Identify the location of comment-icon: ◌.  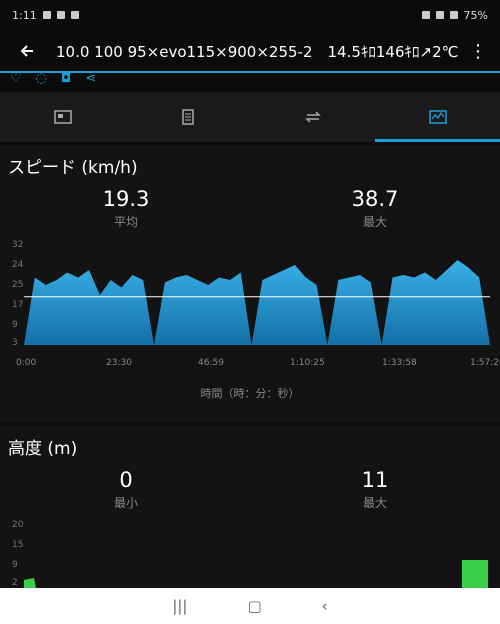
(41, 81).